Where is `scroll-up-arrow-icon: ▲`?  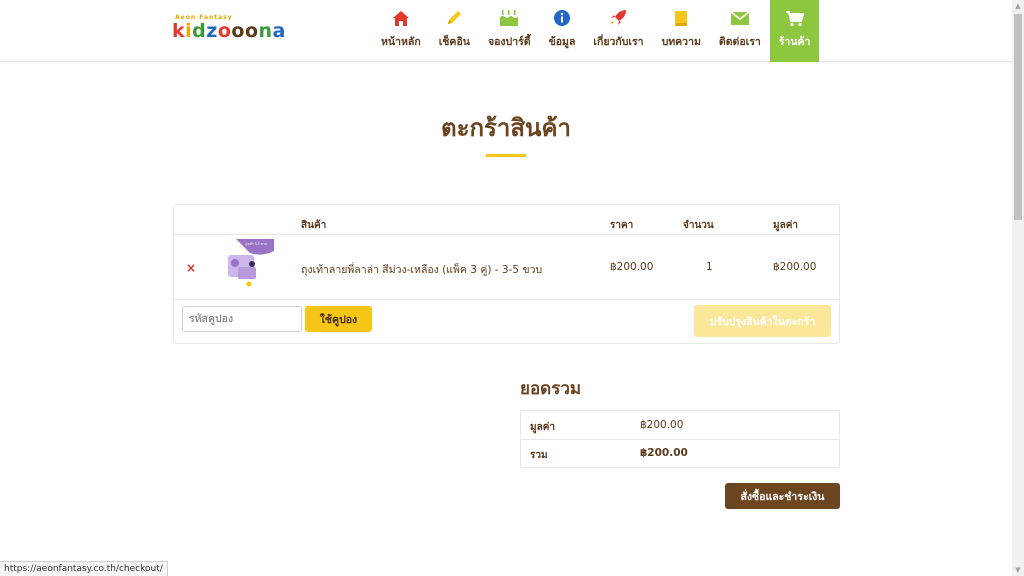
scroll-up-arrow-icon: ▲ is located at coordinates (1018, 6).